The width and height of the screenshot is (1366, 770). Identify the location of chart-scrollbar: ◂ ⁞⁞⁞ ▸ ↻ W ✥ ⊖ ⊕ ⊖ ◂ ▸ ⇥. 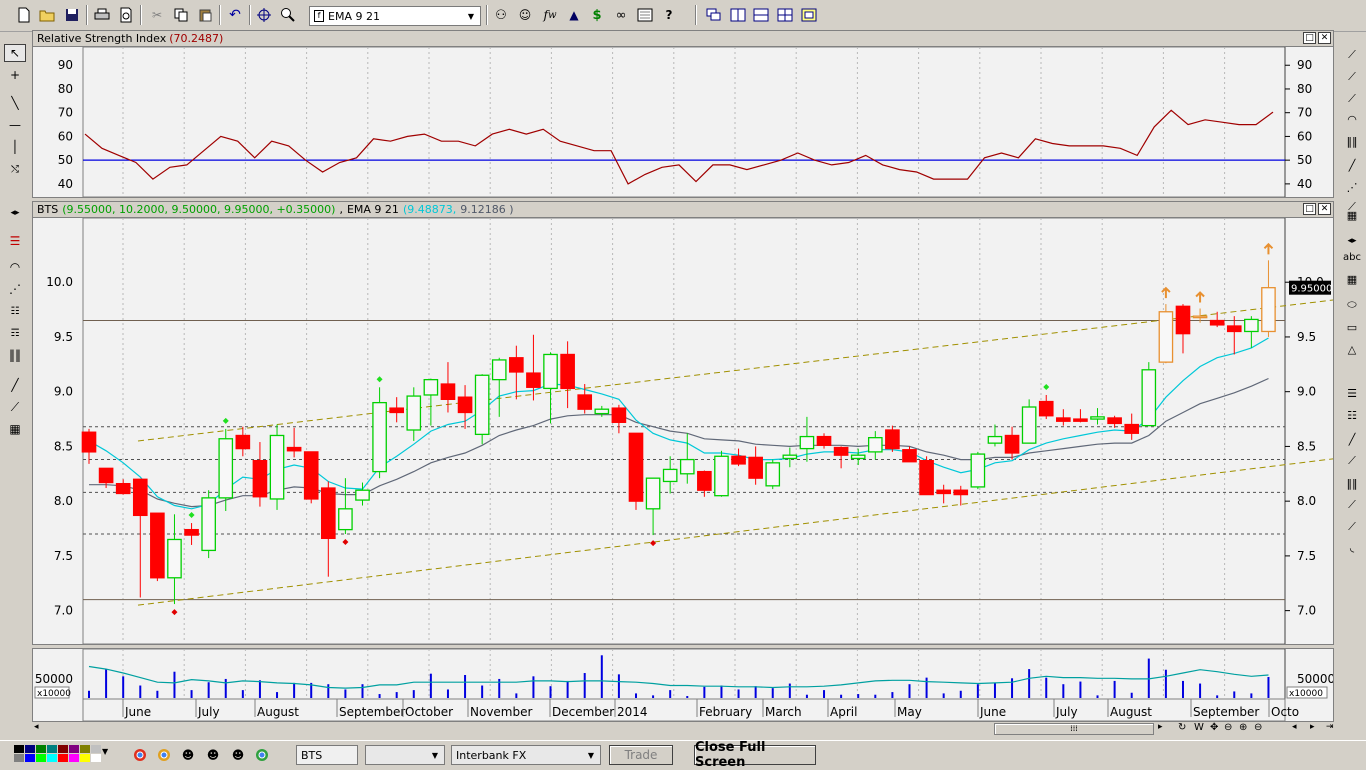
(683, 729).